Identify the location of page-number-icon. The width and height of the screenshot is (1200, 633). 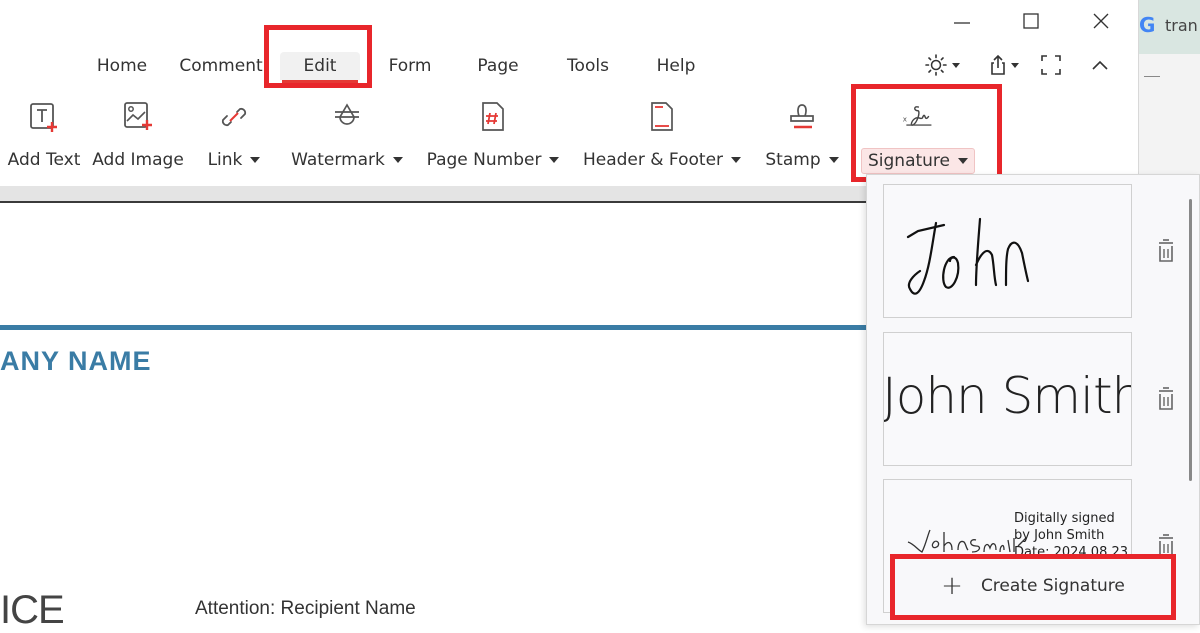
(493, 117).